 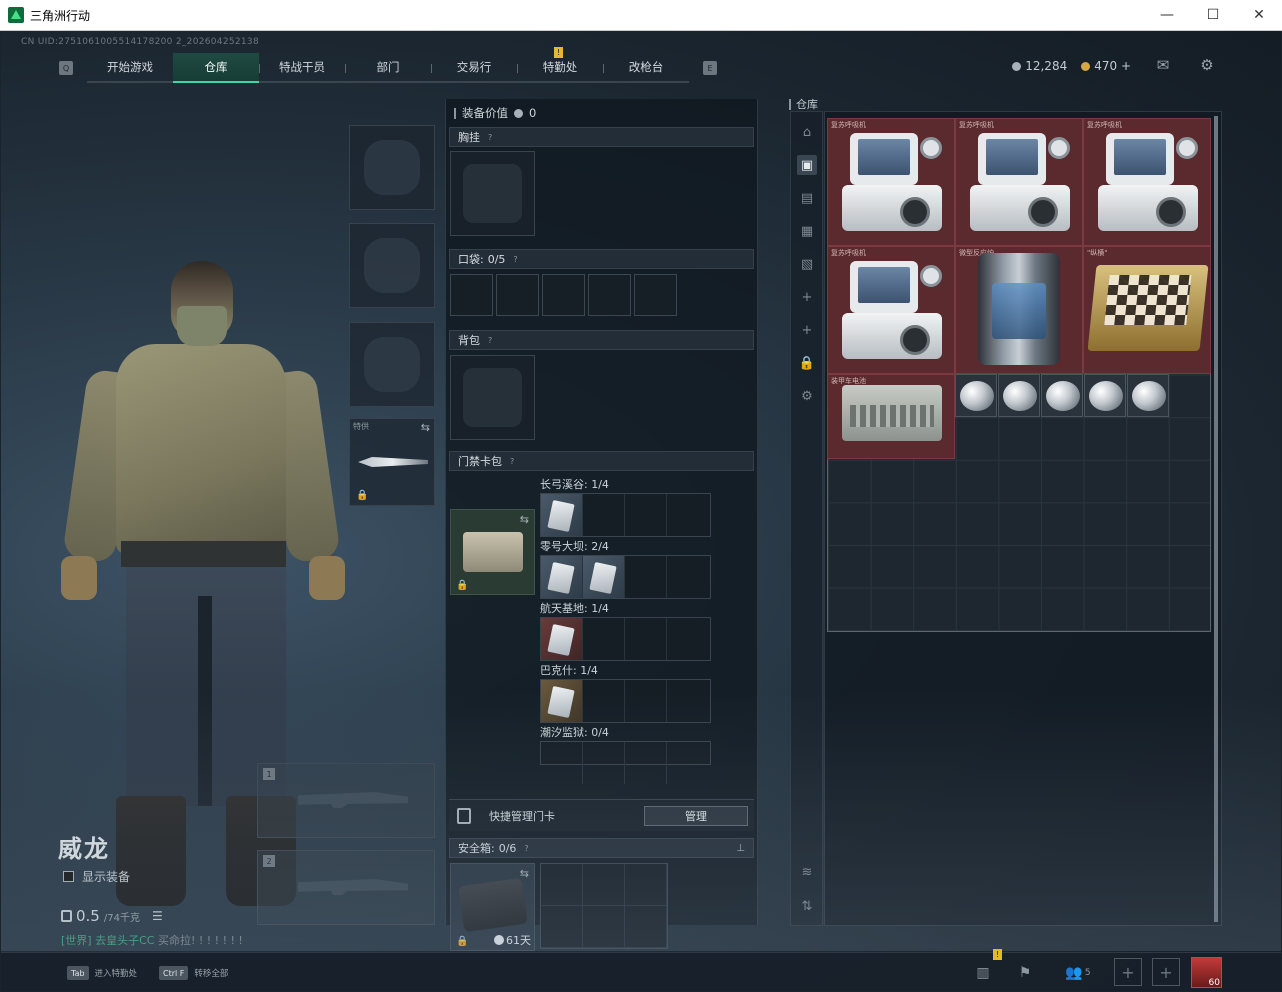 I want to click on hotkey-enter-special-ops: Tab 进入特勤处, so click(x=102, y=973).